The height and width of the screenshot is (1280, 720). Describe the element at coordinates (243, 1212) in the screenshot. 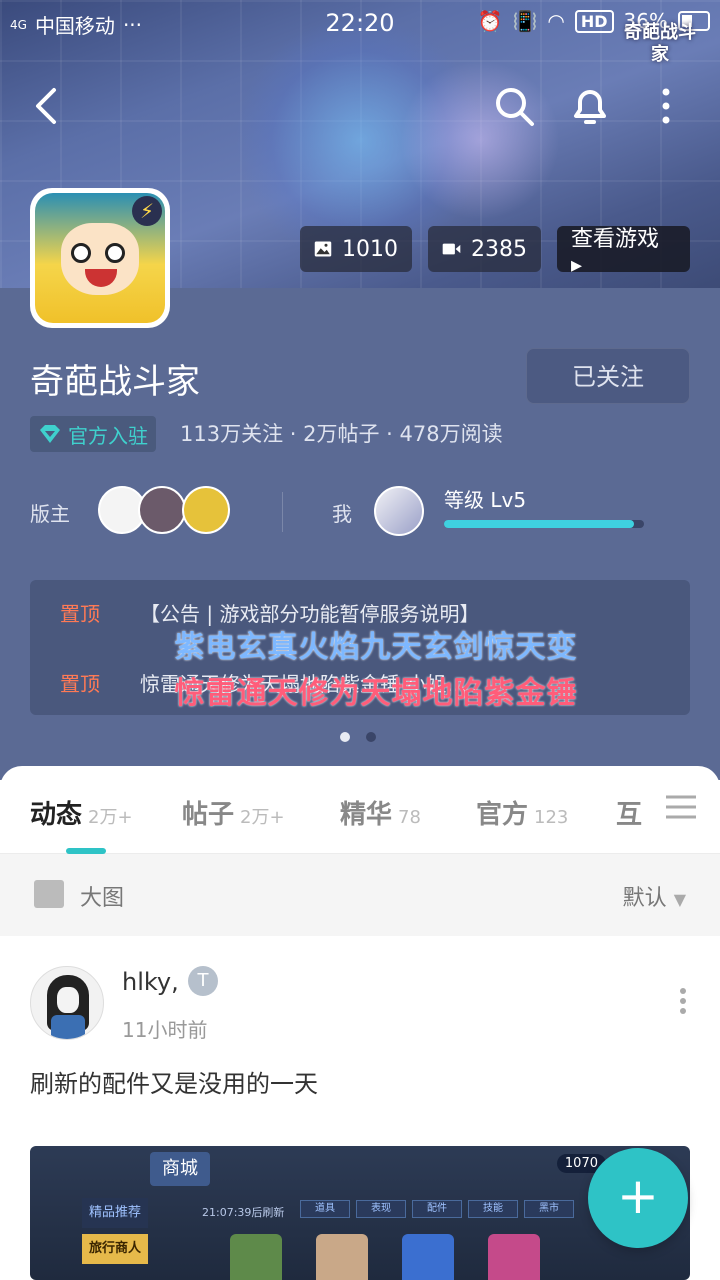

I see `refresh-timer: 21:07:39后刷新` at that location.